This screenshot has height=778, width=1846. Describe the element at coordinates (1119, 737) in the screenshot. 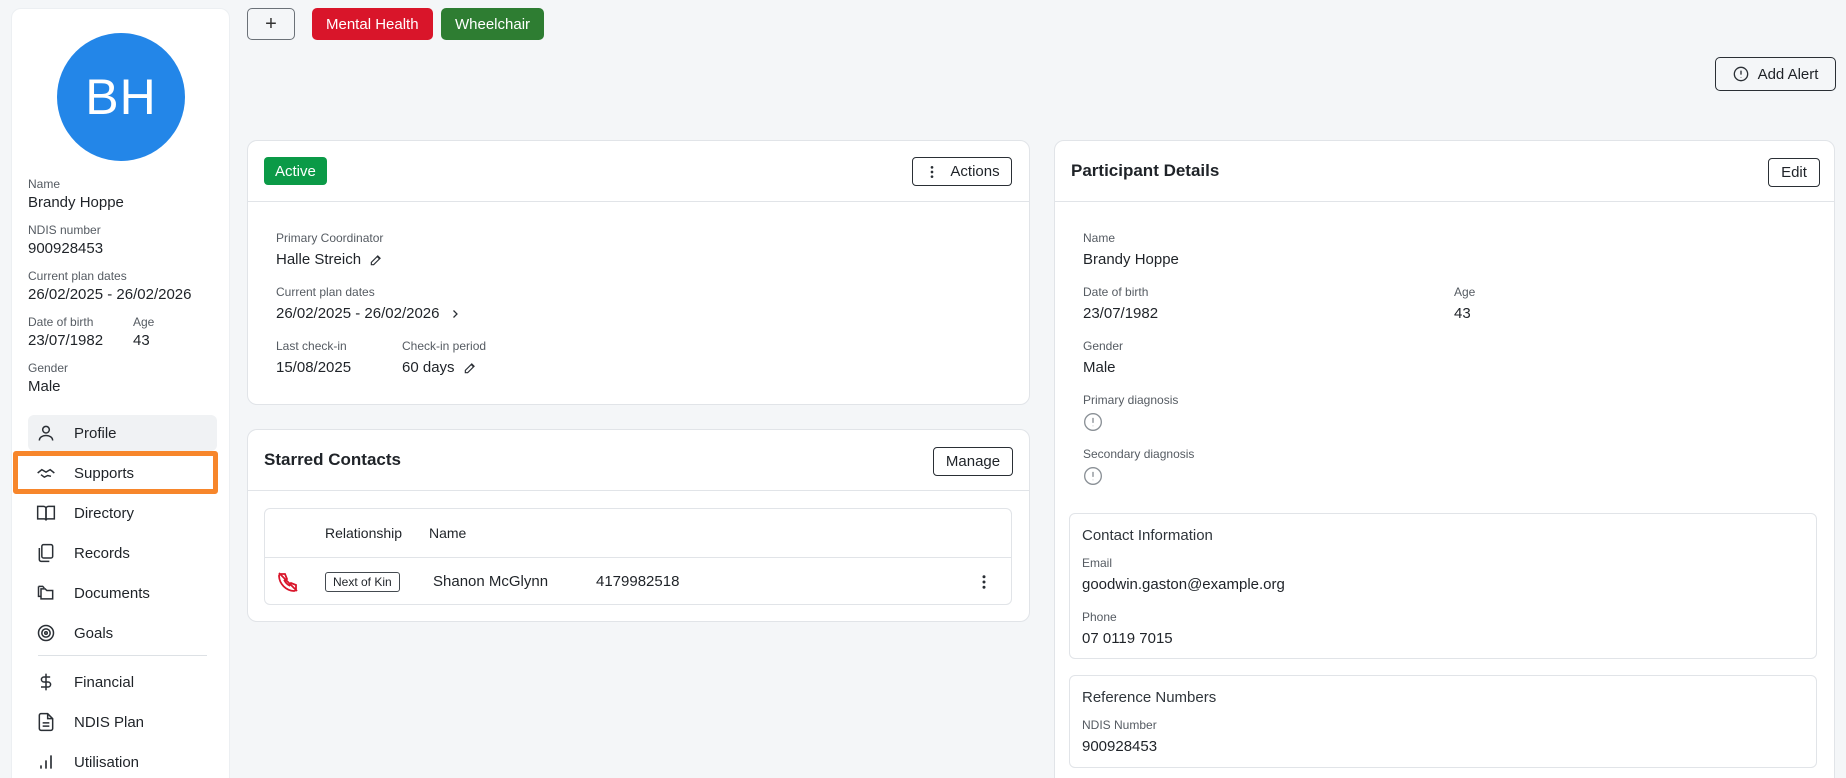

I see `reference-ndis-field: NDIS Number 900928453` at that location.